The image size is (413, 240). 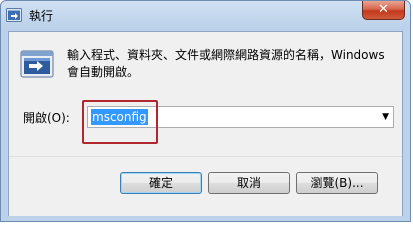 What do you see at coordinates (41, 16) in the screenshot?
I see `window-title: 執行` at bounding box center [41, 16].